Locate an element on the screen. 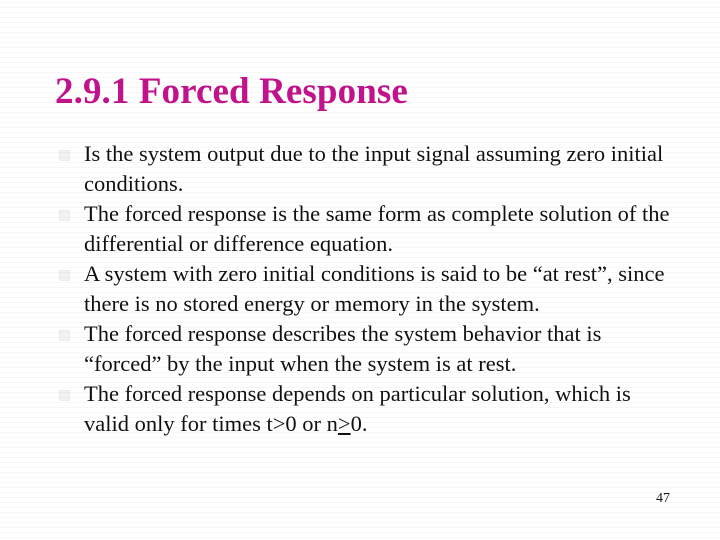  greater-than-or-equal-symbol: > is located at coordinates (344, 423).